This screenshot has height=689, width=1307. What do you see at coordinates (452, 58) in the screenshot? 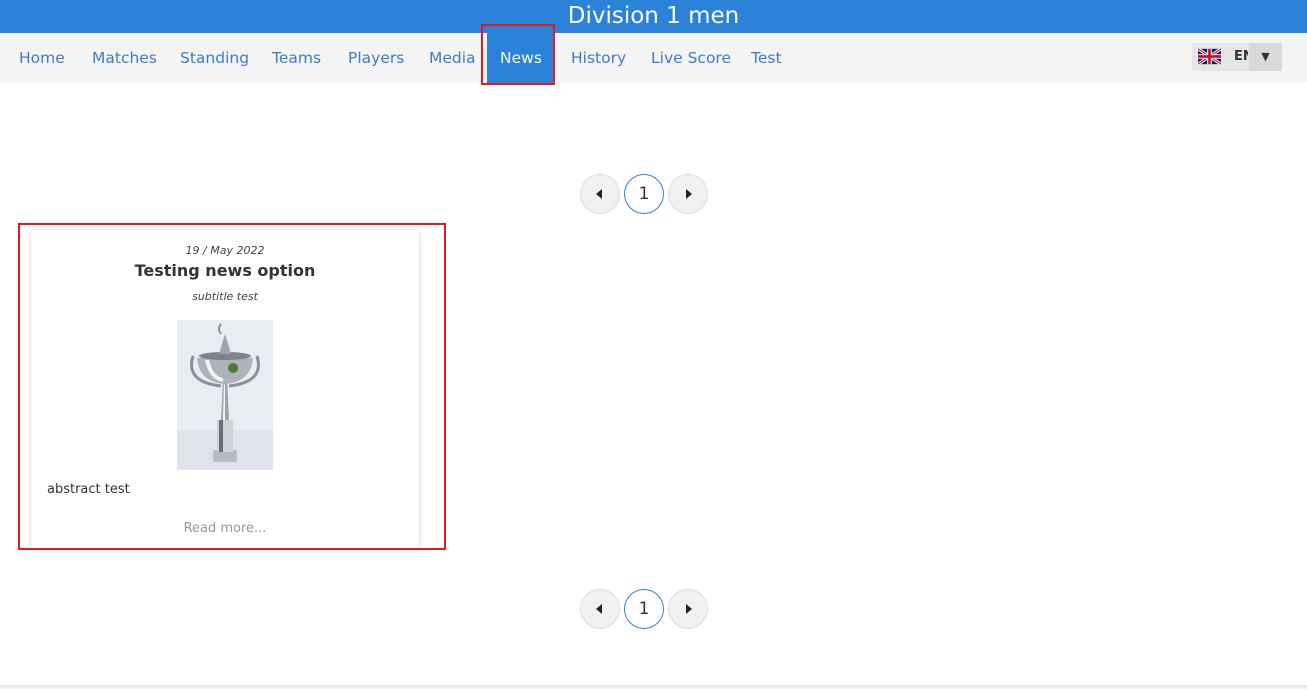
I see `nav-media: Media` at bounding box center [452, 58].